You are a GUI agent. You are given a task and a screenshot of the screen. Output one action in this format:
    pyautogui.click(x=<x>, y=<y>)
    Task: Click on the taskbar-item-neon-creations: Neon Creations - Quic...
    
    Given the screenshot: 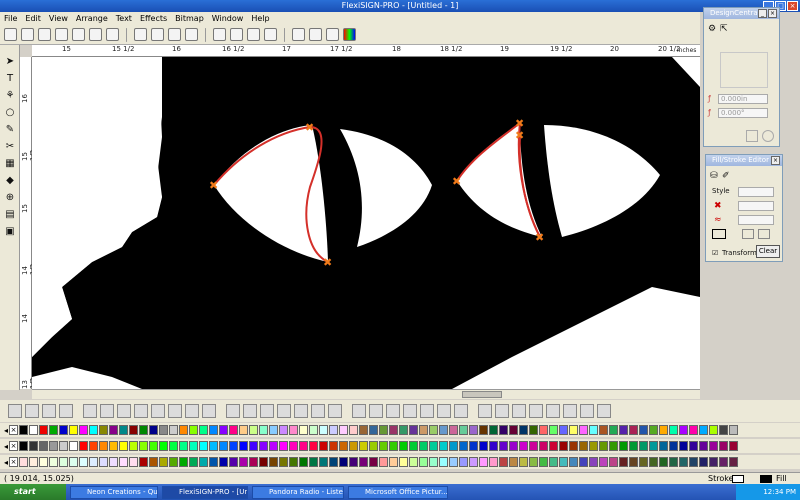 What is the action you would take?
    pyautogui.click(x=114, y=492)
    